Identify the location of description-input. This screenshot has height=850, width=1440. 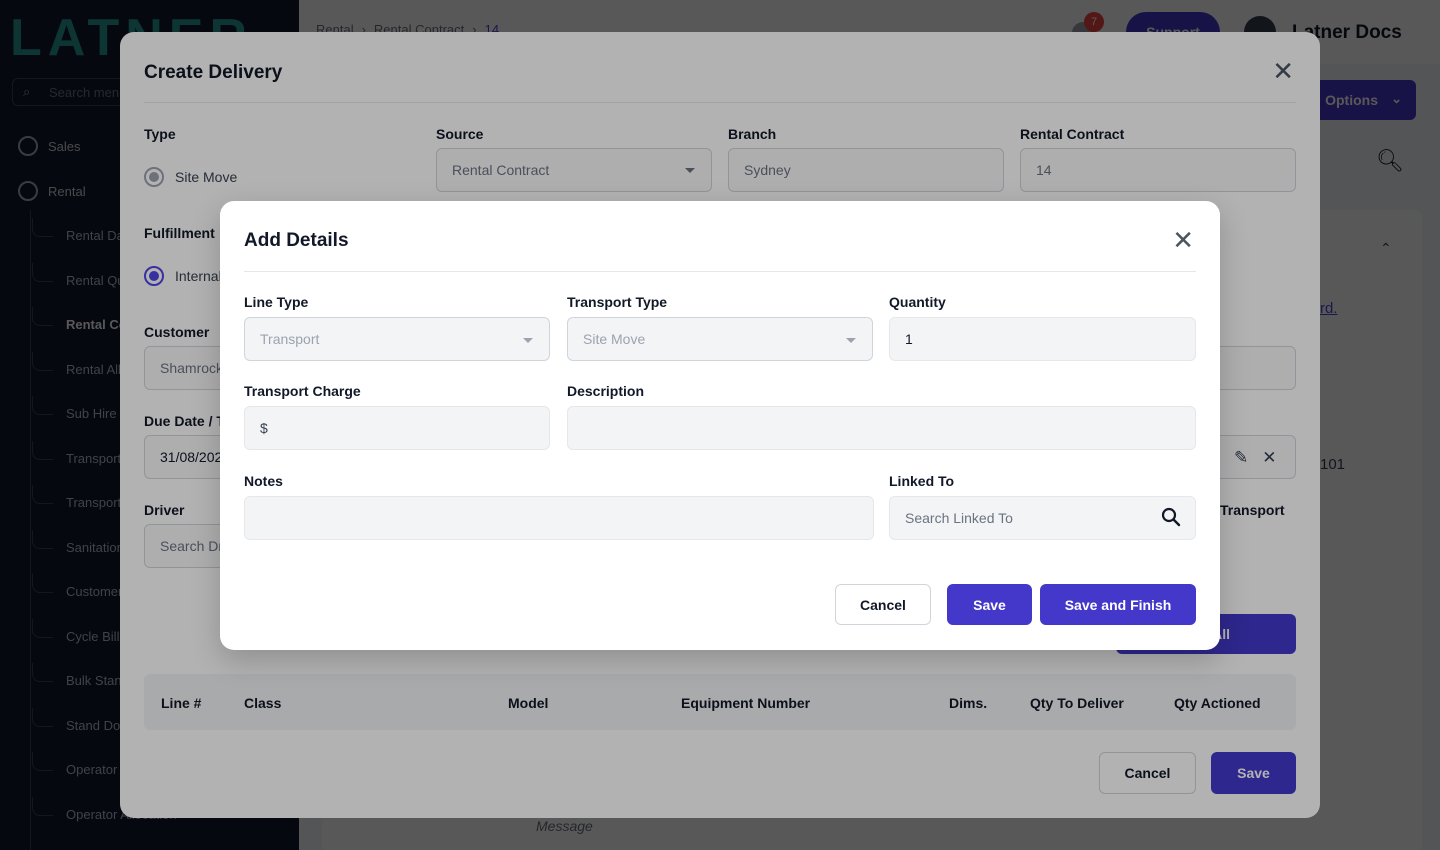
(881, 428).